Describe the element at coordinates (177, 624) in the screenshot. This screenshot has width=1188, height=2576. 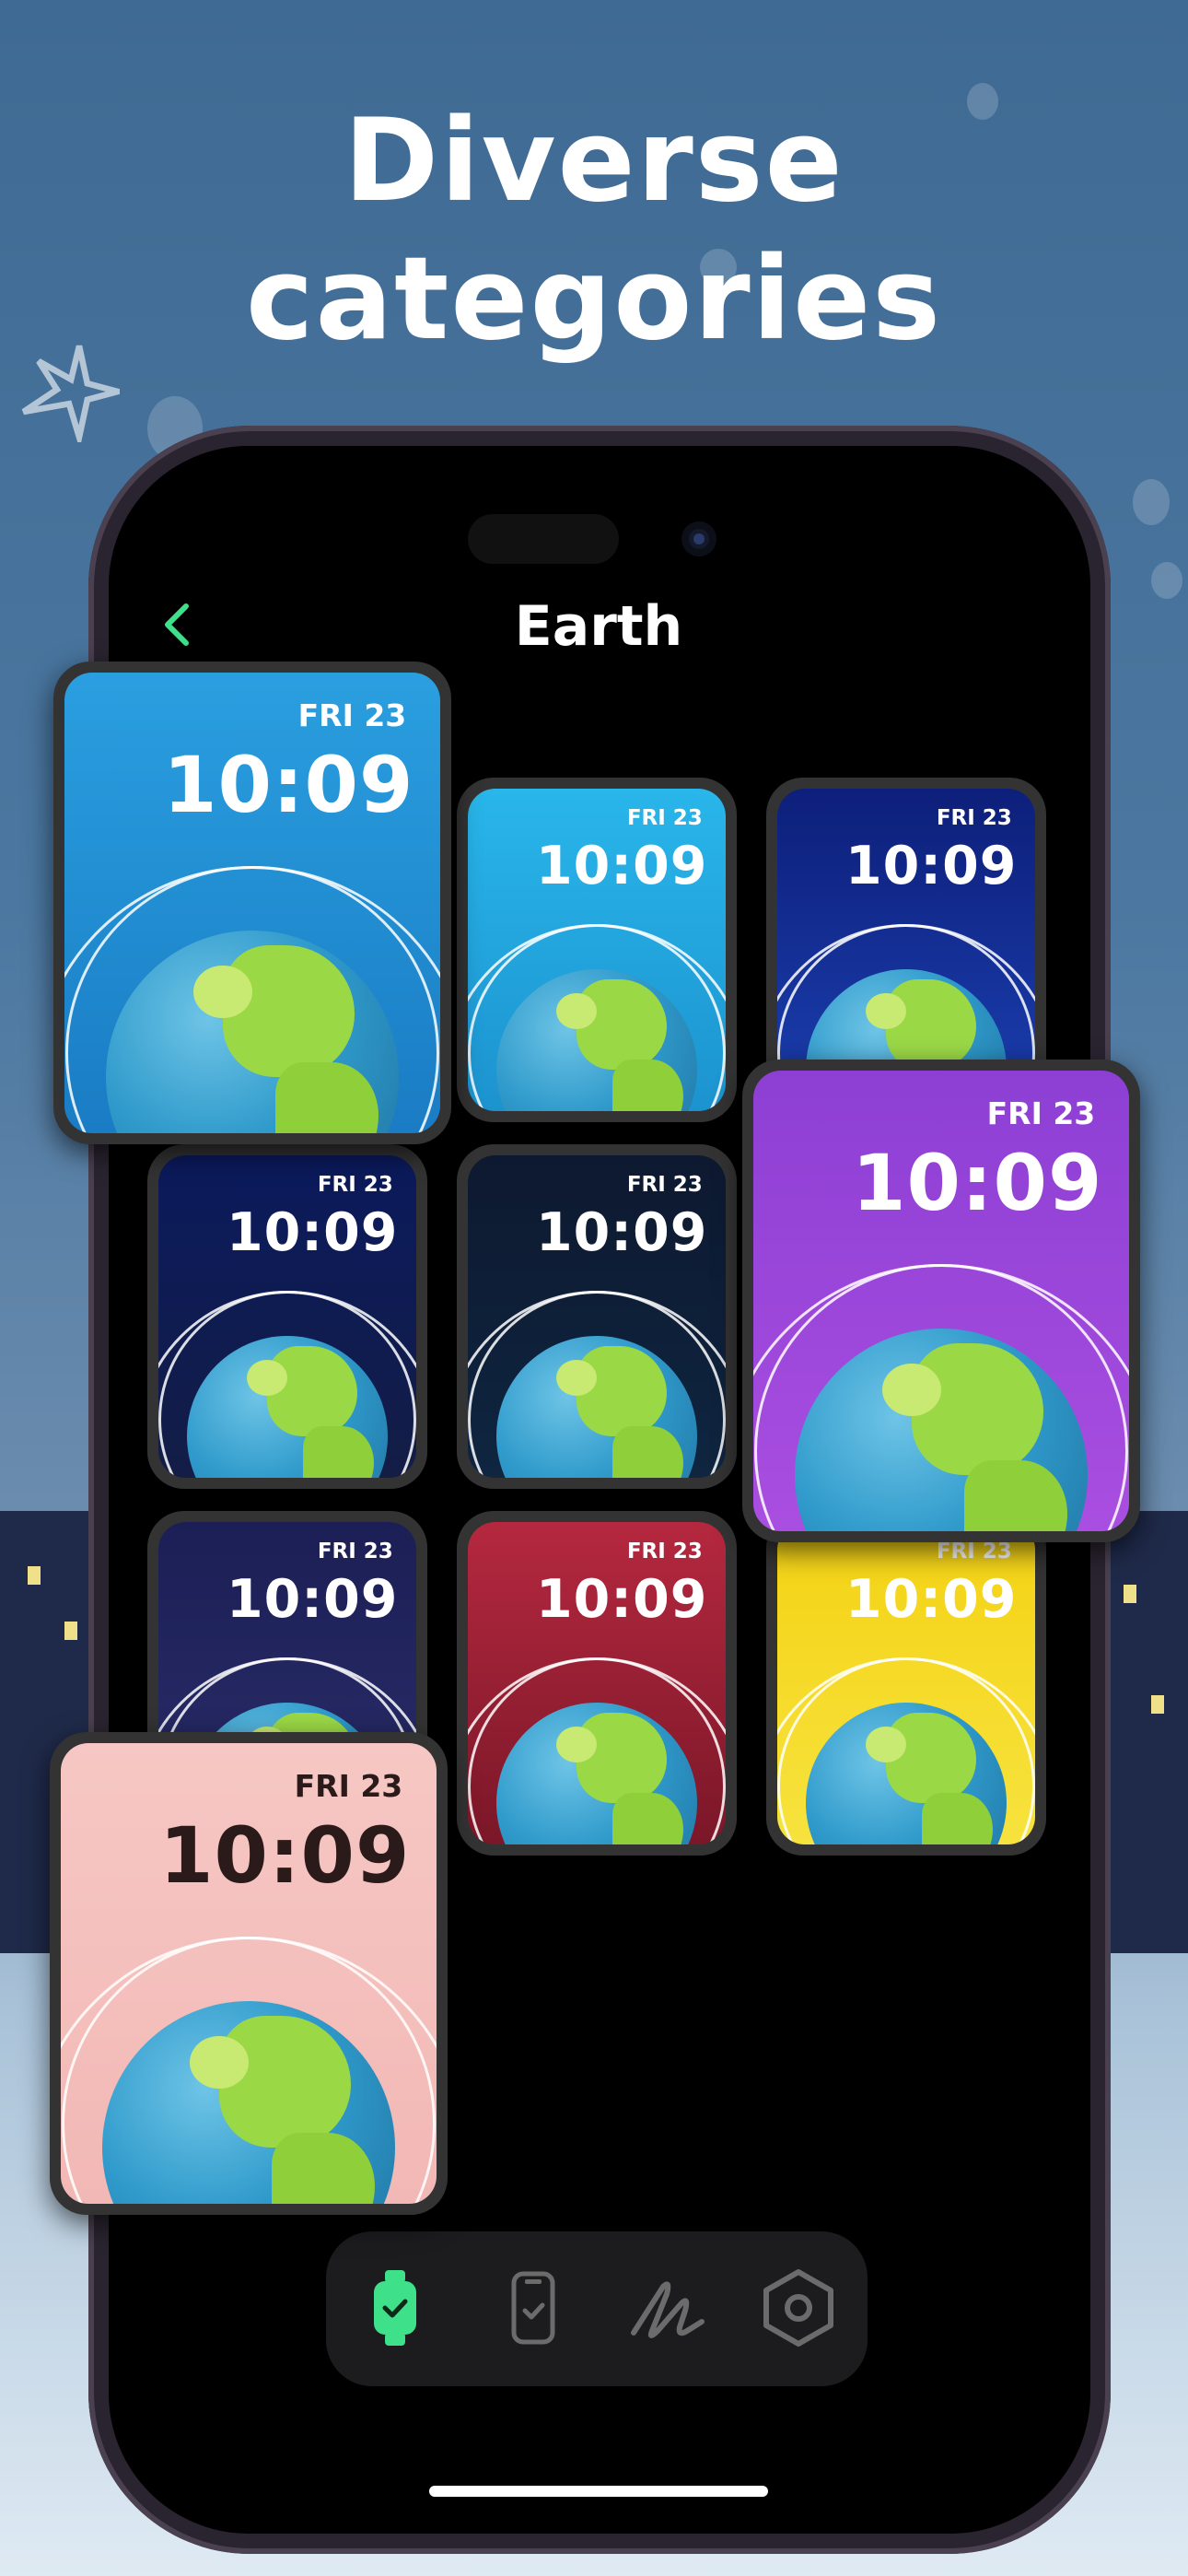
I see `chevron-left-icon` at that location.